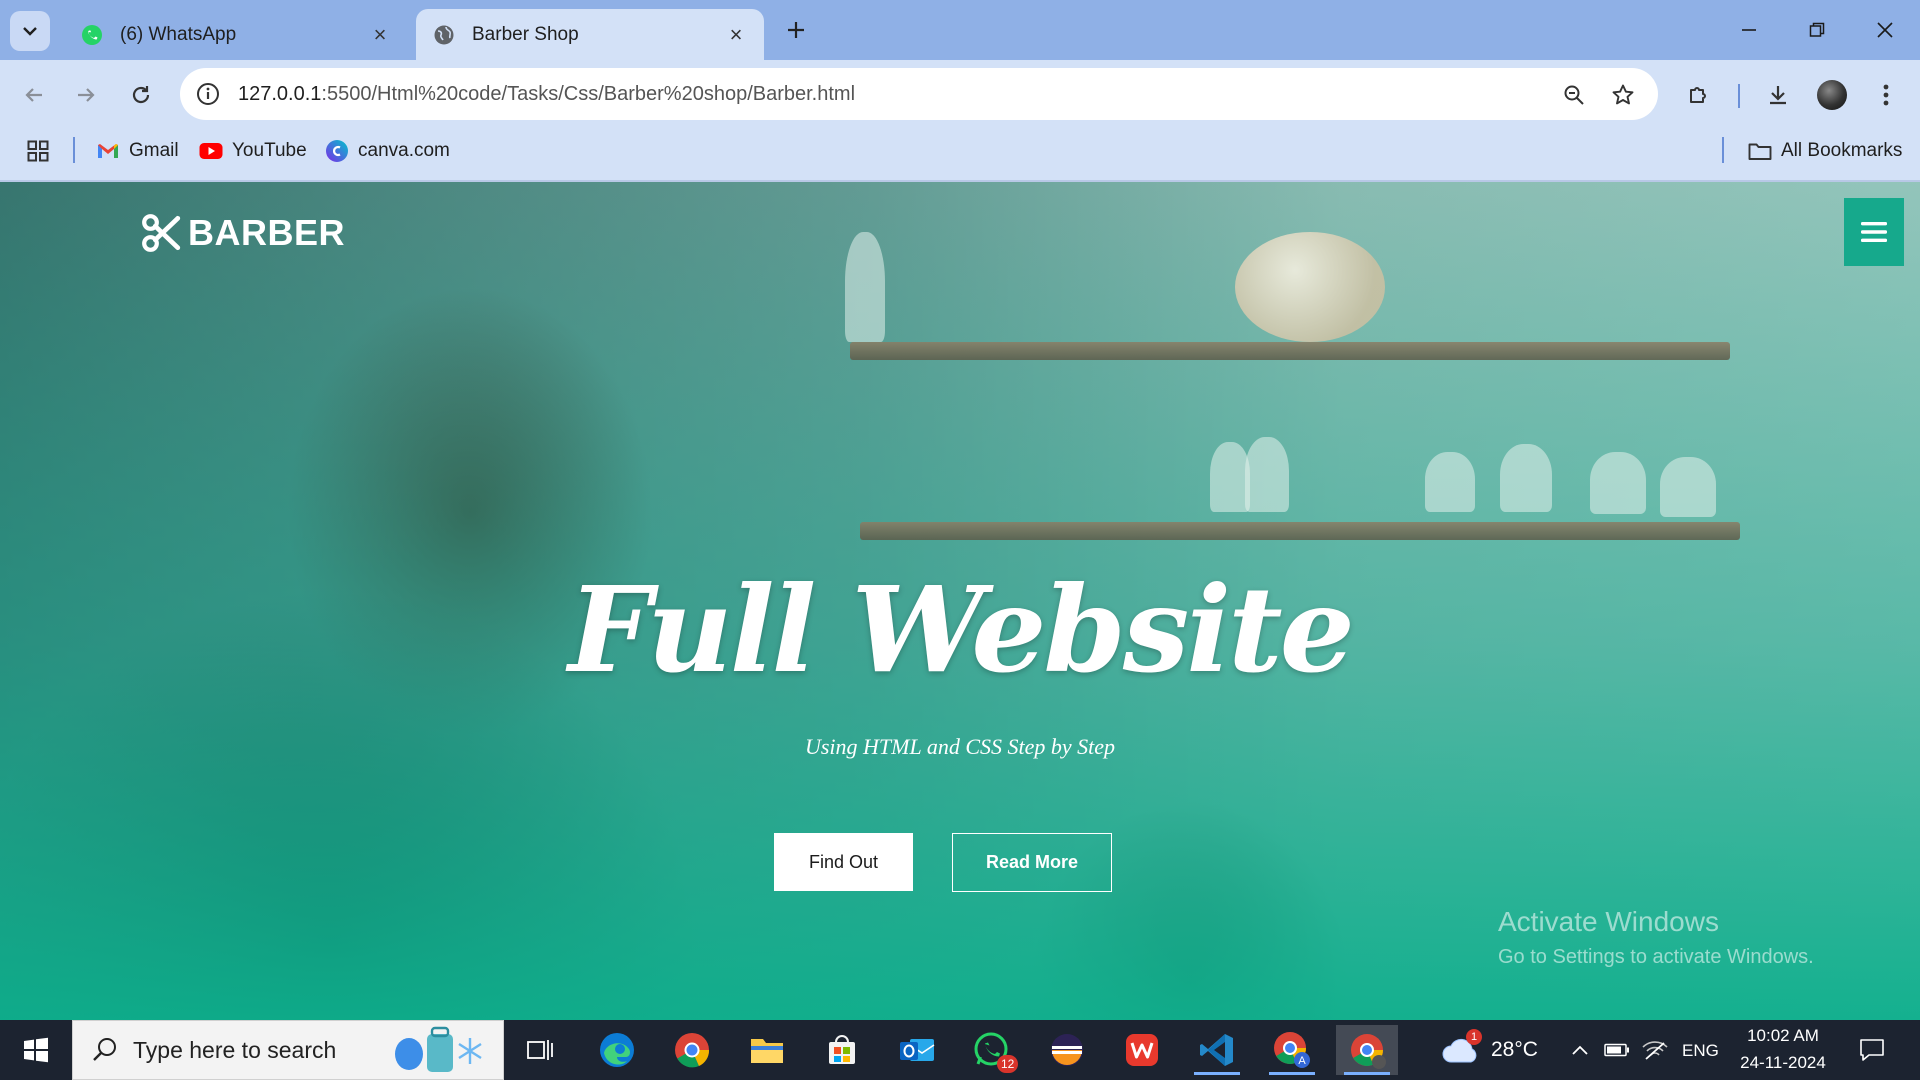 The height and width of the screenshot is (1080, 1920). I want to click on weather-temperature: 28°C, so click(1514, 1050).